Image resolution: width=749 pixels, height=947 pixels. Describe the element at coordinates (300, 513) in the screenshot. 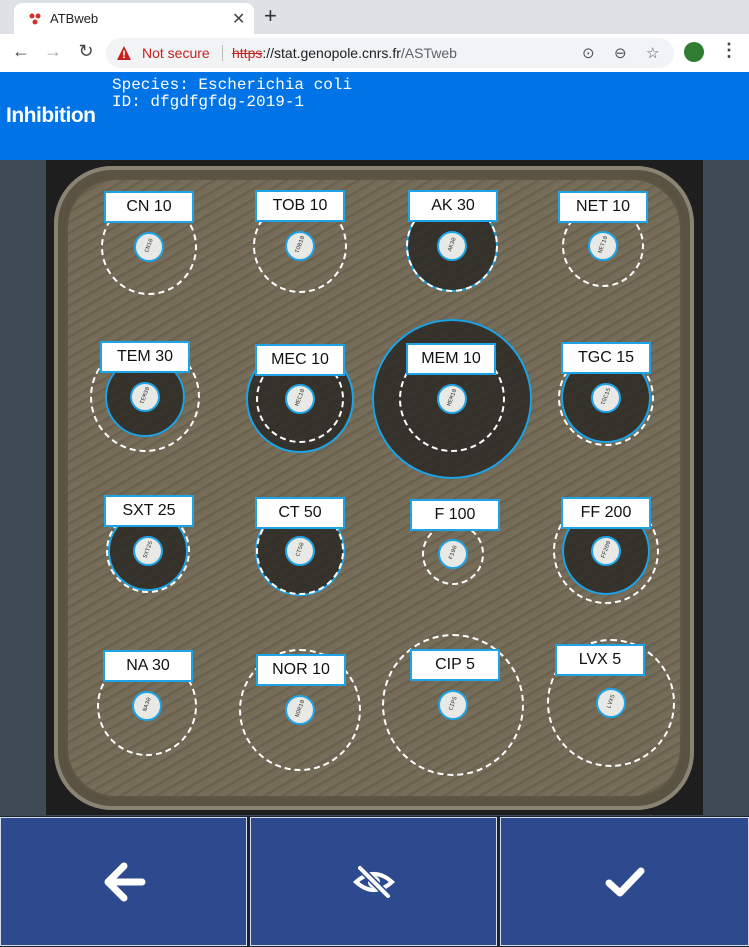

I see `antibiotic-label: CT 50` at that location.